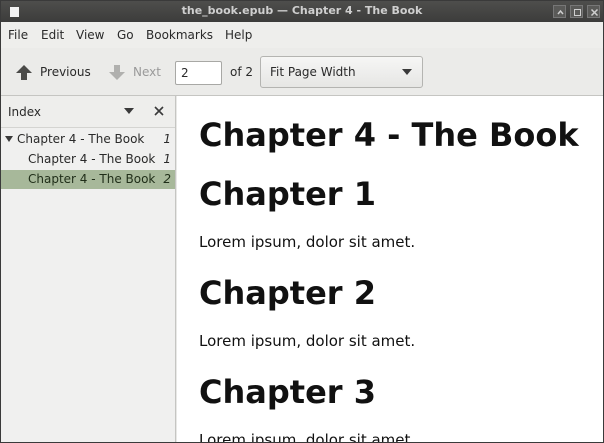 This screenshot has height=443, width=604. I want to click on document-title: Chapter 4 - The Book, so click(389, 135).